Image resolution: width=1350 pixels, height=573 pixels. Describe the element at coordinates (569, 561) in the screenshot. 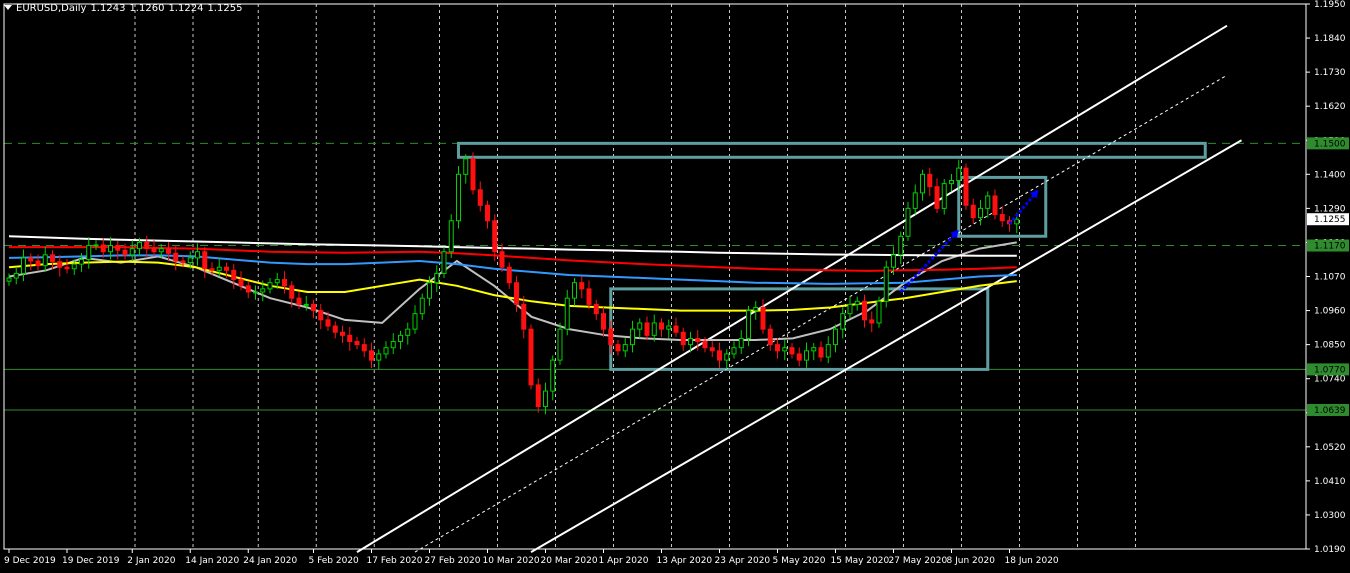

I see `x-tick-label: 20 Mar 2020` at that location.